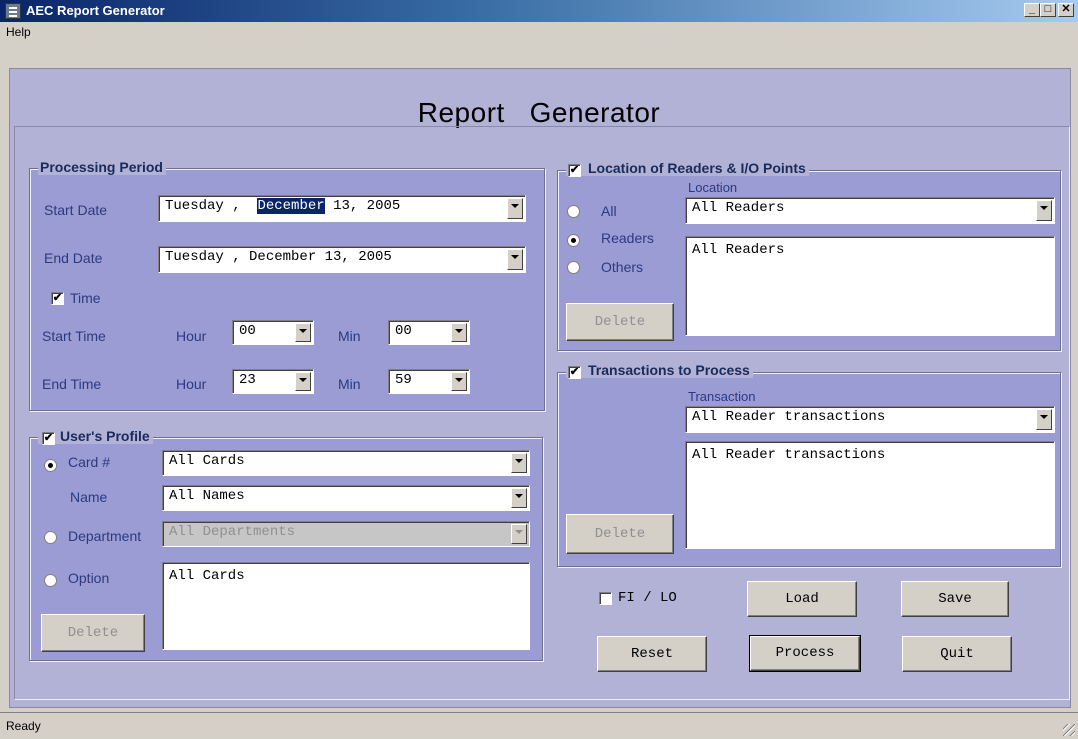  Describe the element at coordinates (273, 332) in the screenshot. I see `start-hour-select: 00` at that location.